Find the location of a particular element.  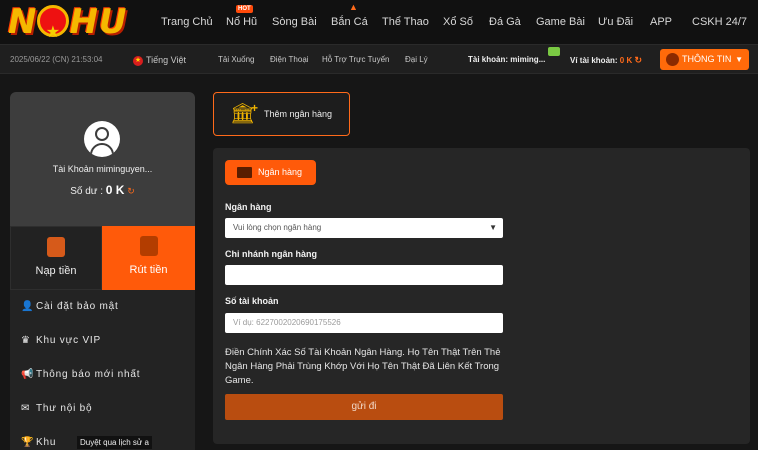

branch-label: Chi nhánh ngân hàng is located at coordinates (271, 254).